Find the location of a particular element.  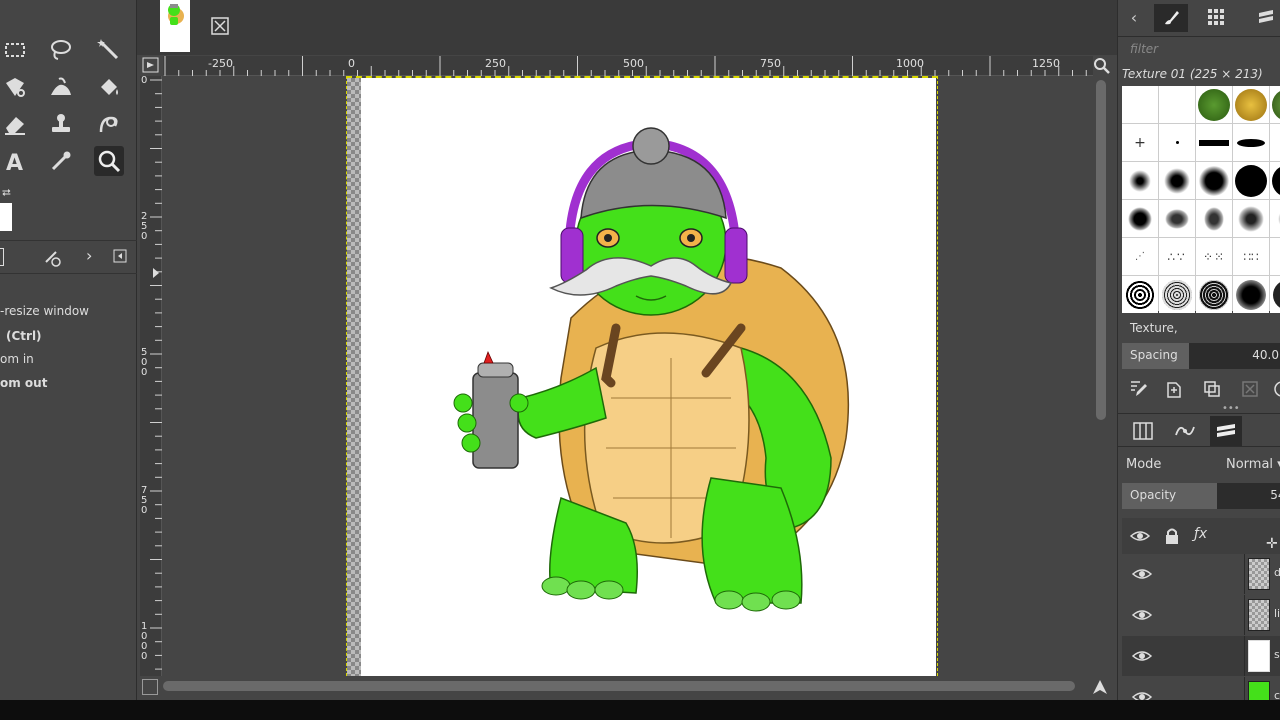

brush-icon is located at coordinates (1172, 18).